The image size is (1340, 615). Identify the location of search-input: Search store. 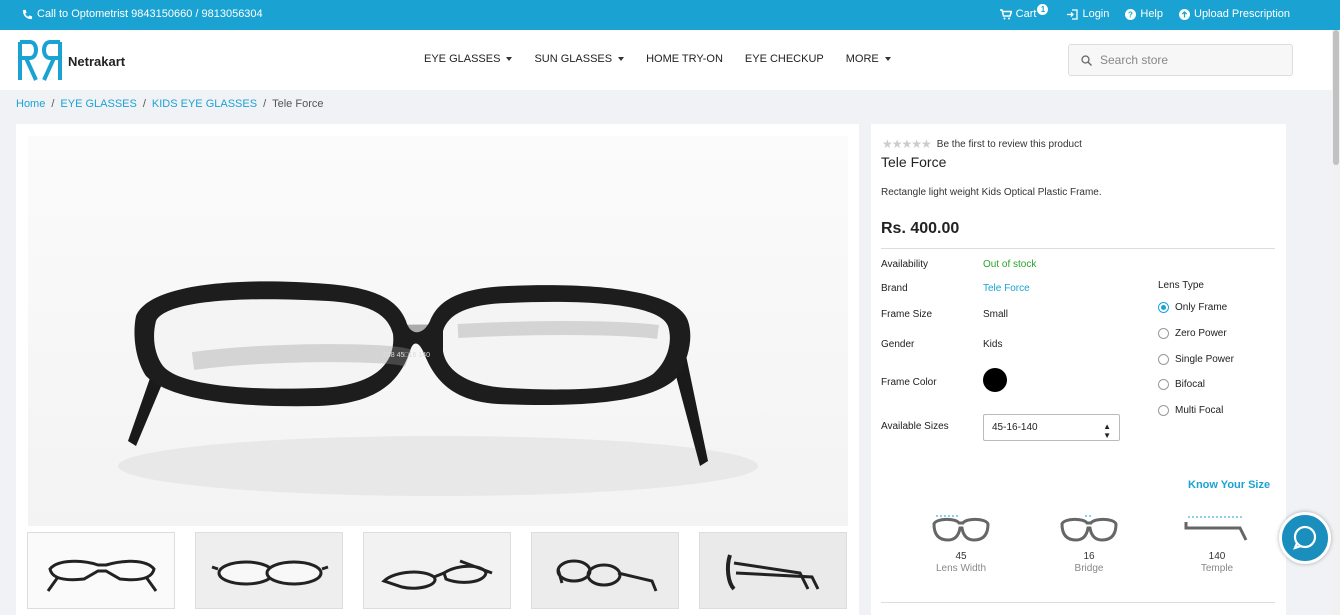
(1134, 60).